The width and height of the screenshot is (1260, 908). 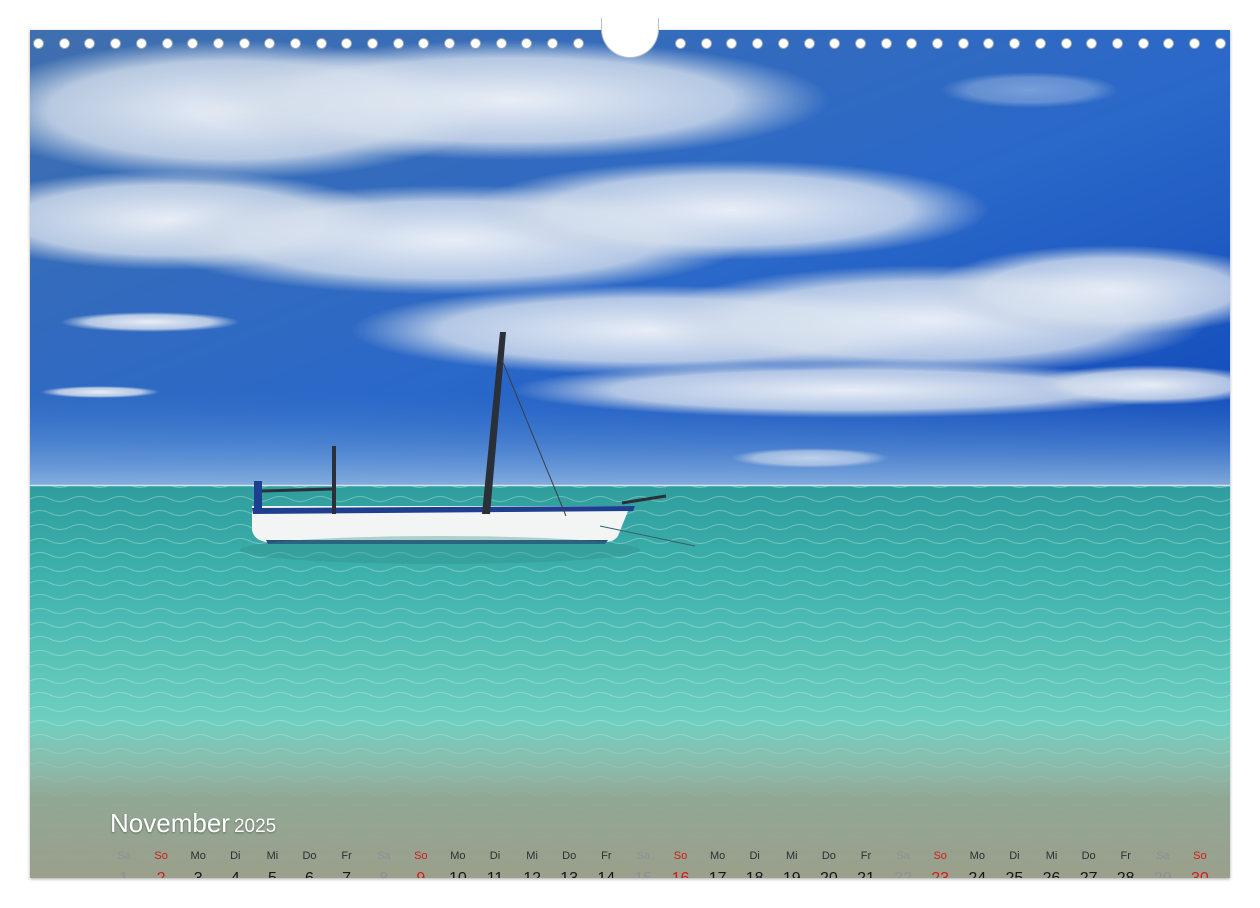 What do you see at coordinates (1089, 873) in the screenshot?
I see `day-number: 27` at bounding box center [1089, 873].